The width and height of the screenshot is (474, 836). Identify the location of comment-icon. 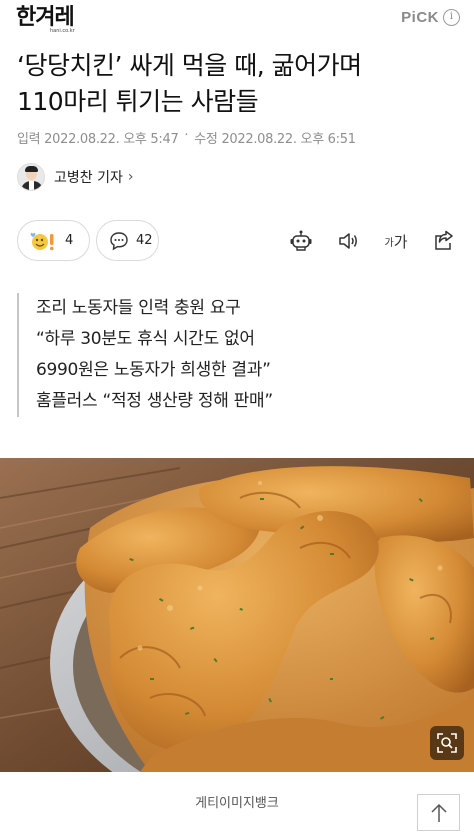
(119, 241).